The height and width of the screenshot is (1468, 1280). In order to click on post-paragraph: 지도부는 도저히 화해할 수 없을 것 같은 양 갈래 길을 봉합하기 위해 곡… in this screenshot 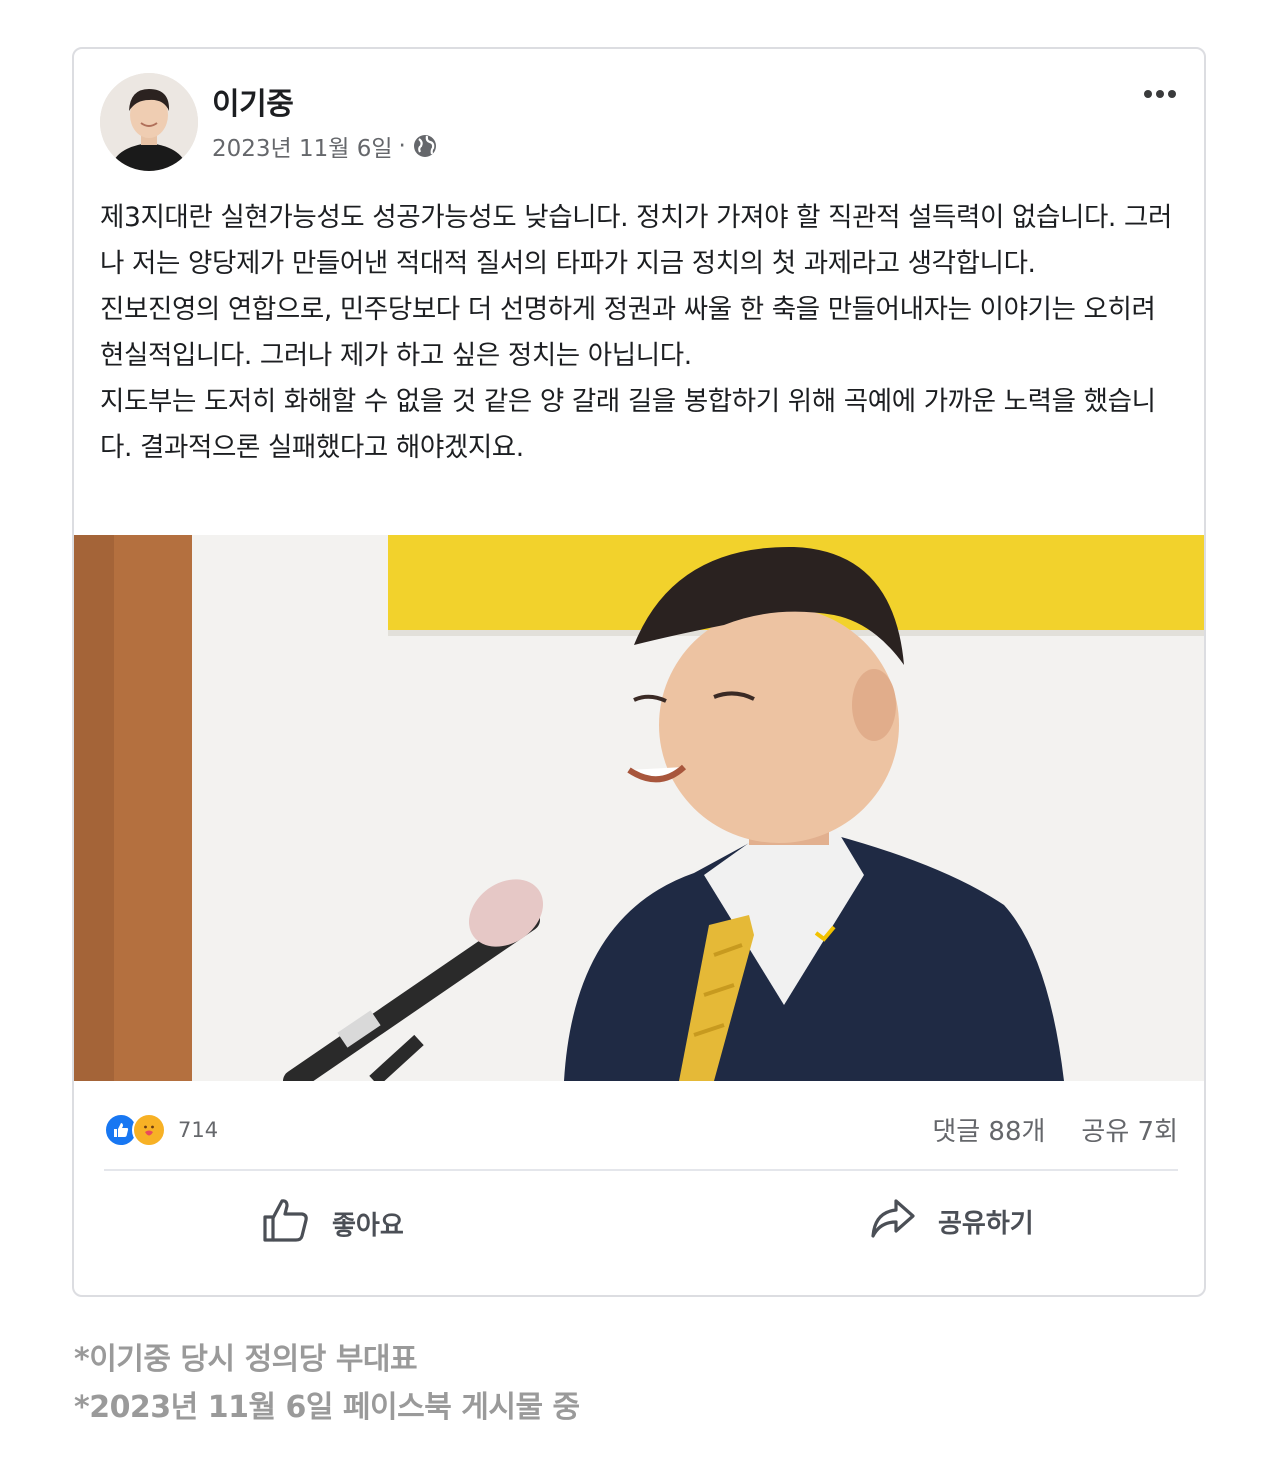, I will do `click(628, 424)`.